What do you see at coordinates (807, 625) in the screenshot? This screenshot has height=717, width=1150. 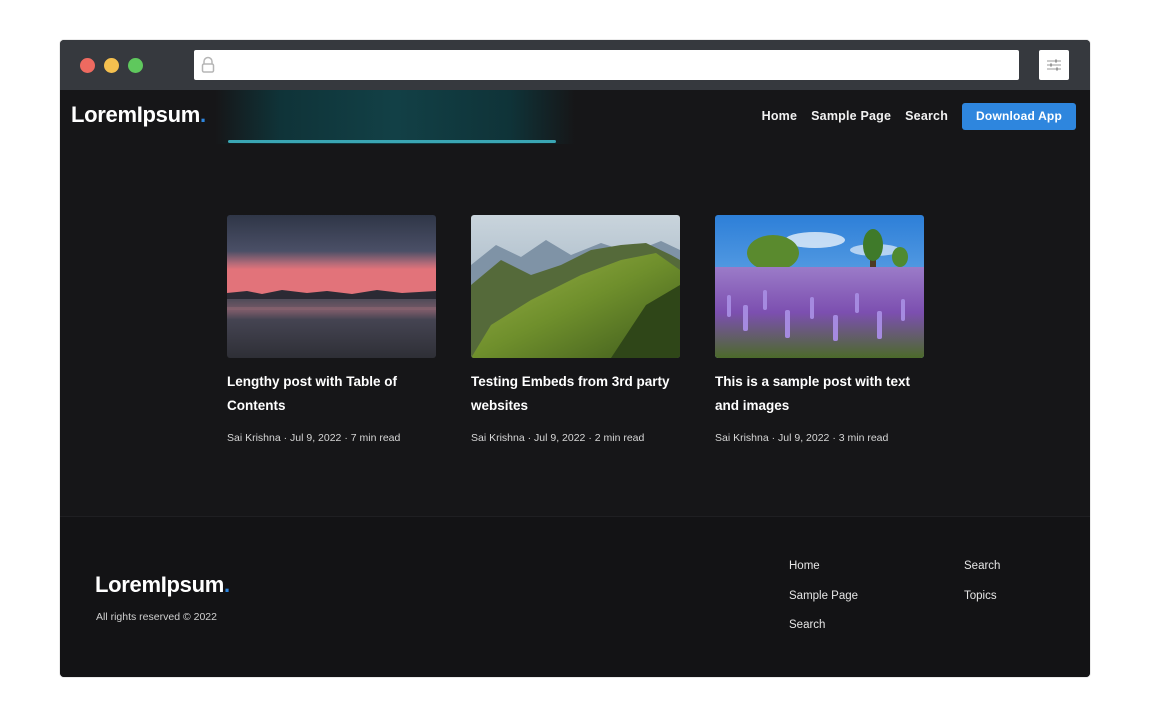 I see `footer-link-search: Search` at bounding box center [807, 625].